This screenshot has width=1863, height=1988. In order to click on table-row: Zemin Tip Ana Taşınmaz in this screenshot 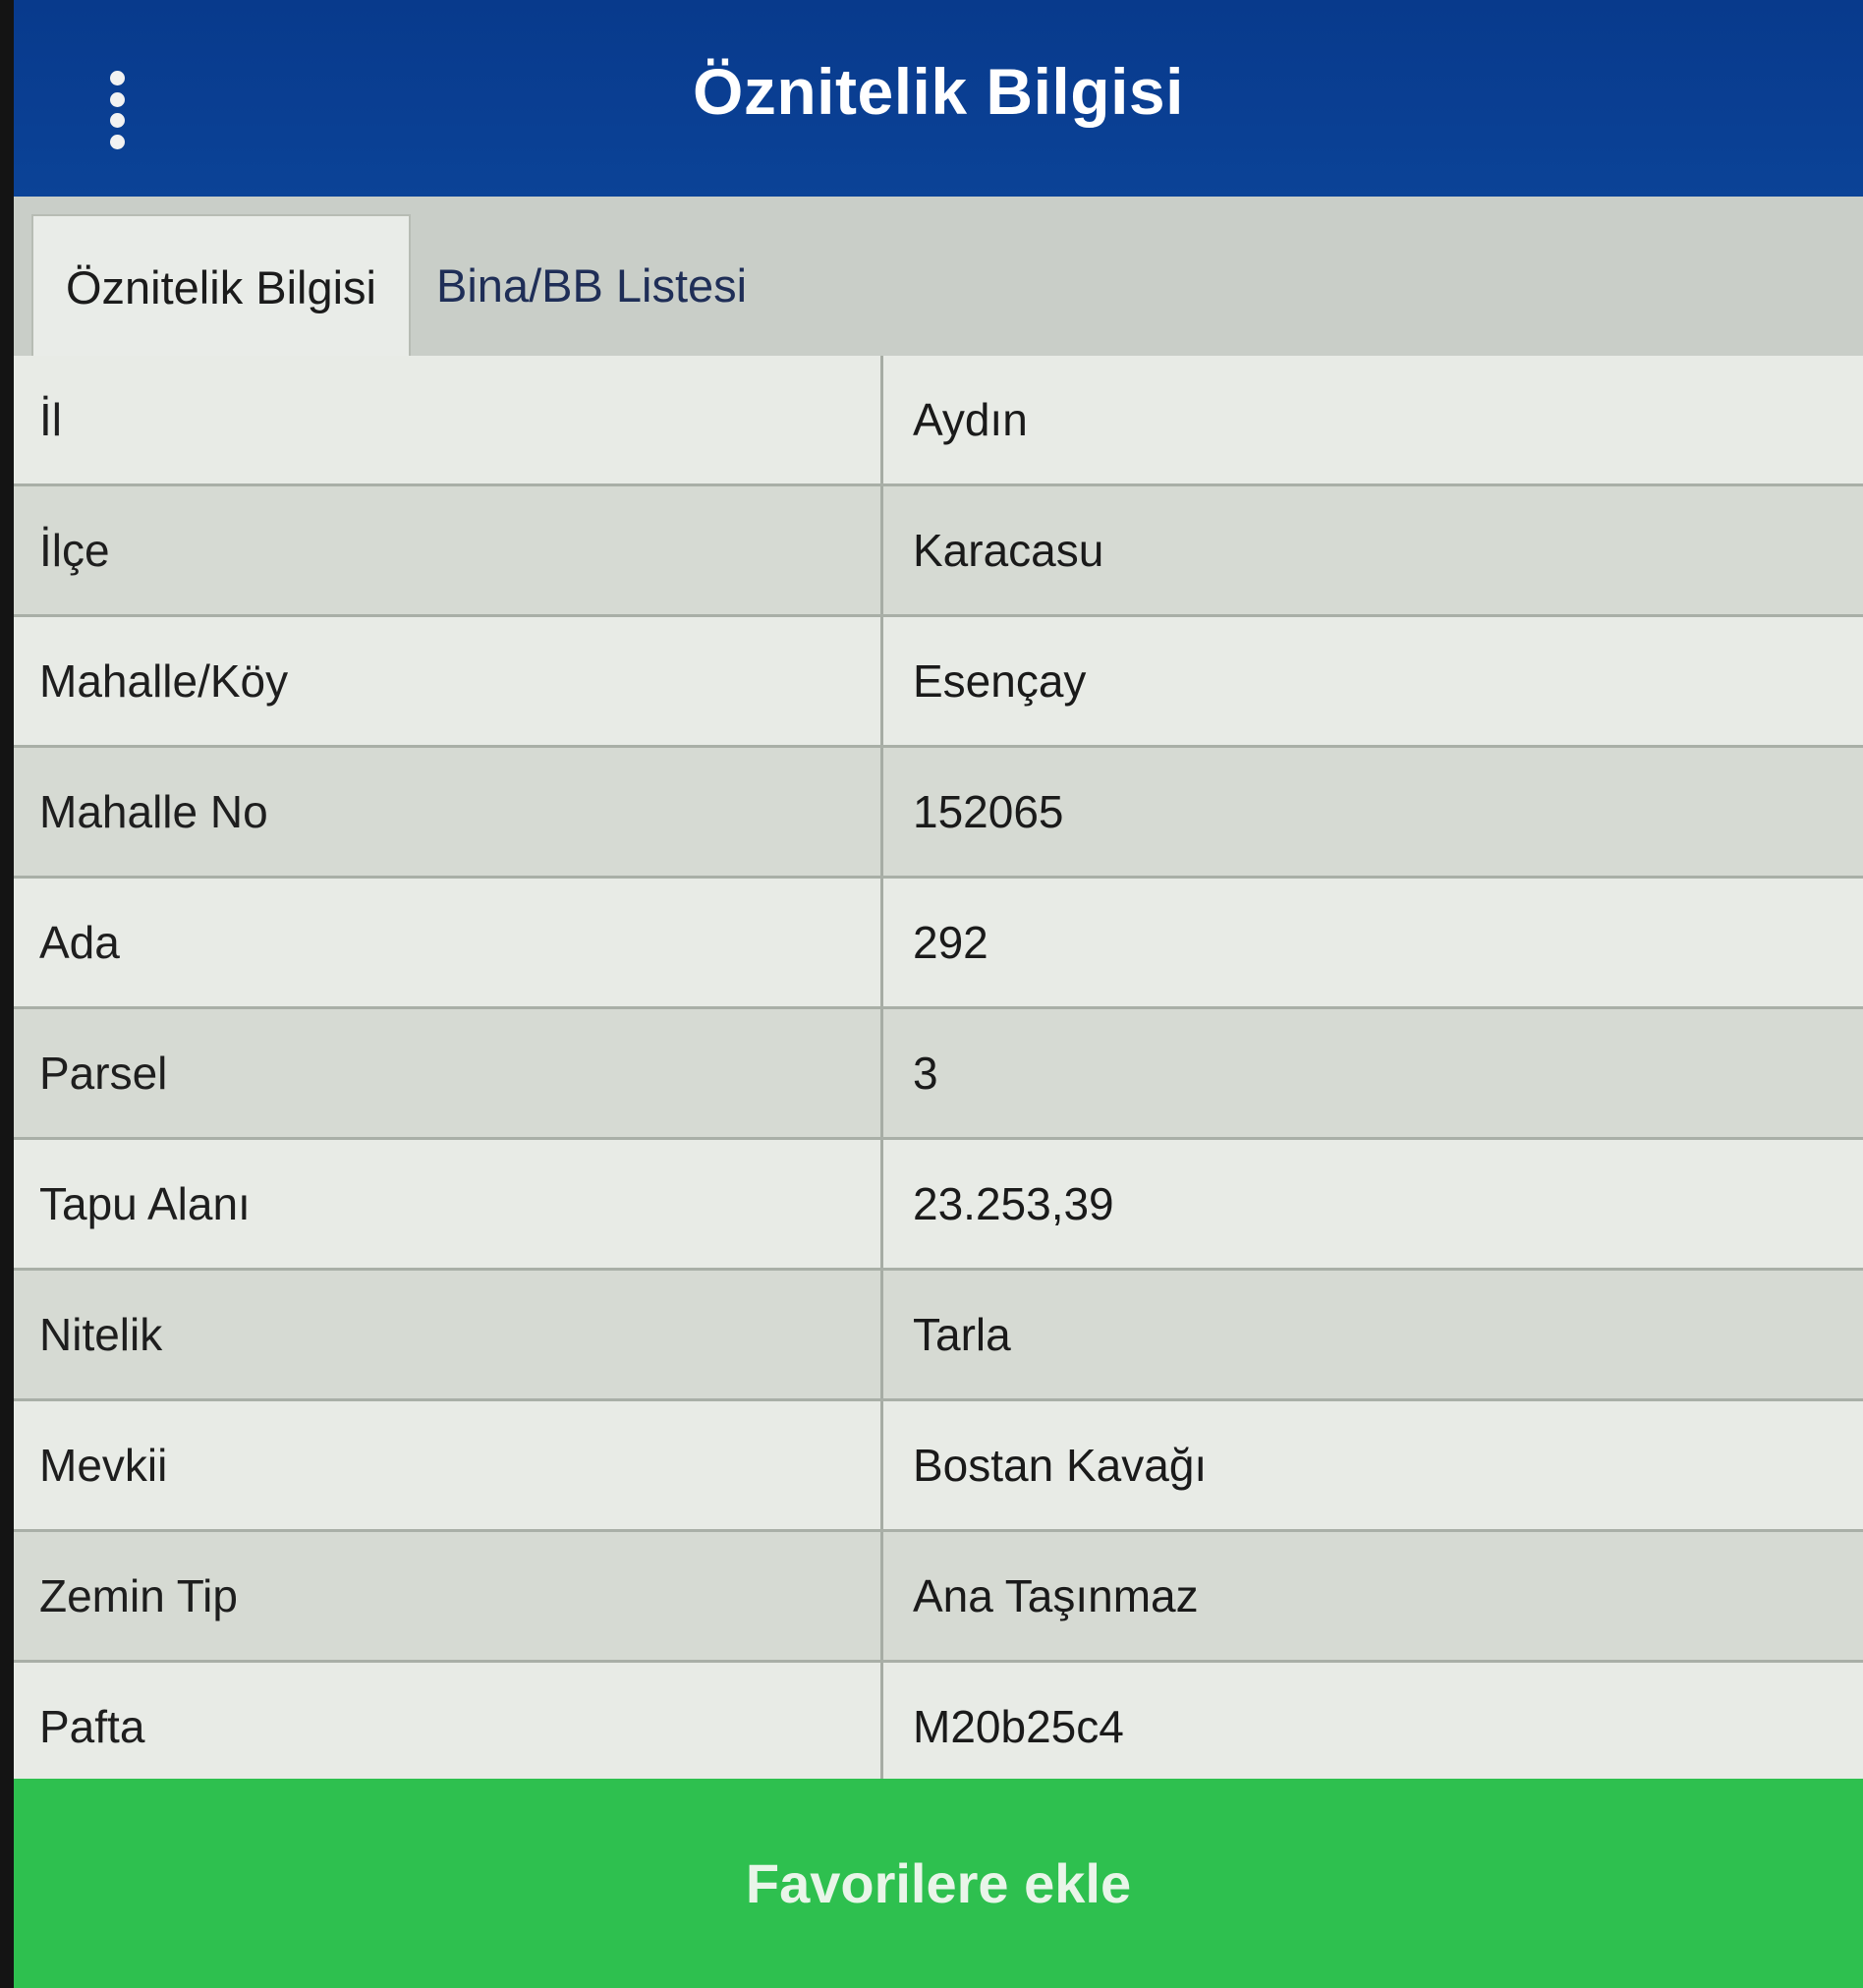, I will do `click(938, 1598)`.